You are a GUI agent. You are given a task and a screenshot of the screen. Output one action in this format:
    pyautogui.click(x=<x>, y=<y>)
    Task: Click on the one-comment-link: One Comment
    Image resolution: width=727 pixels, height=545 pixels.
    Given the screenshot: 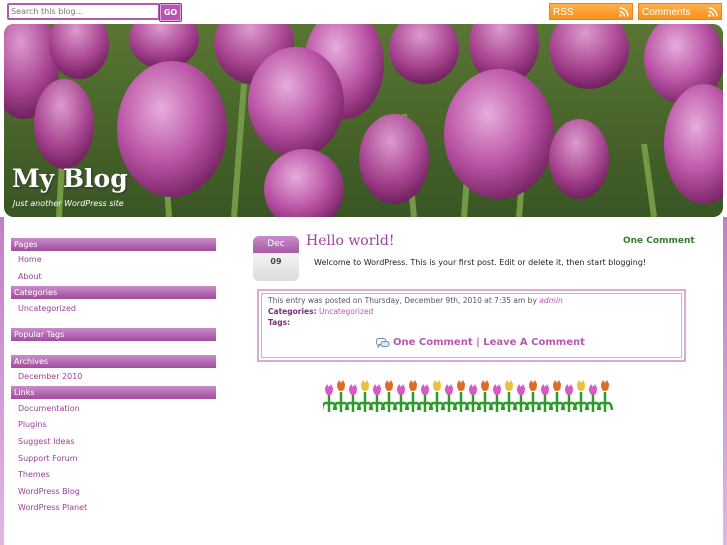 What is the action you would take?
    pyautogui.click(x=433, y=342)
    